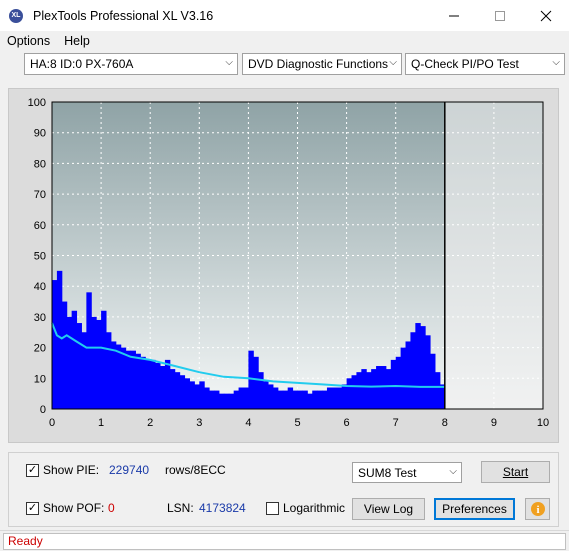  What do you see at coordinates (322, 64) in the screenshot?
I see `function-select: DVD Diagnostic Functions ⌵` at bounding box center [322, 64].